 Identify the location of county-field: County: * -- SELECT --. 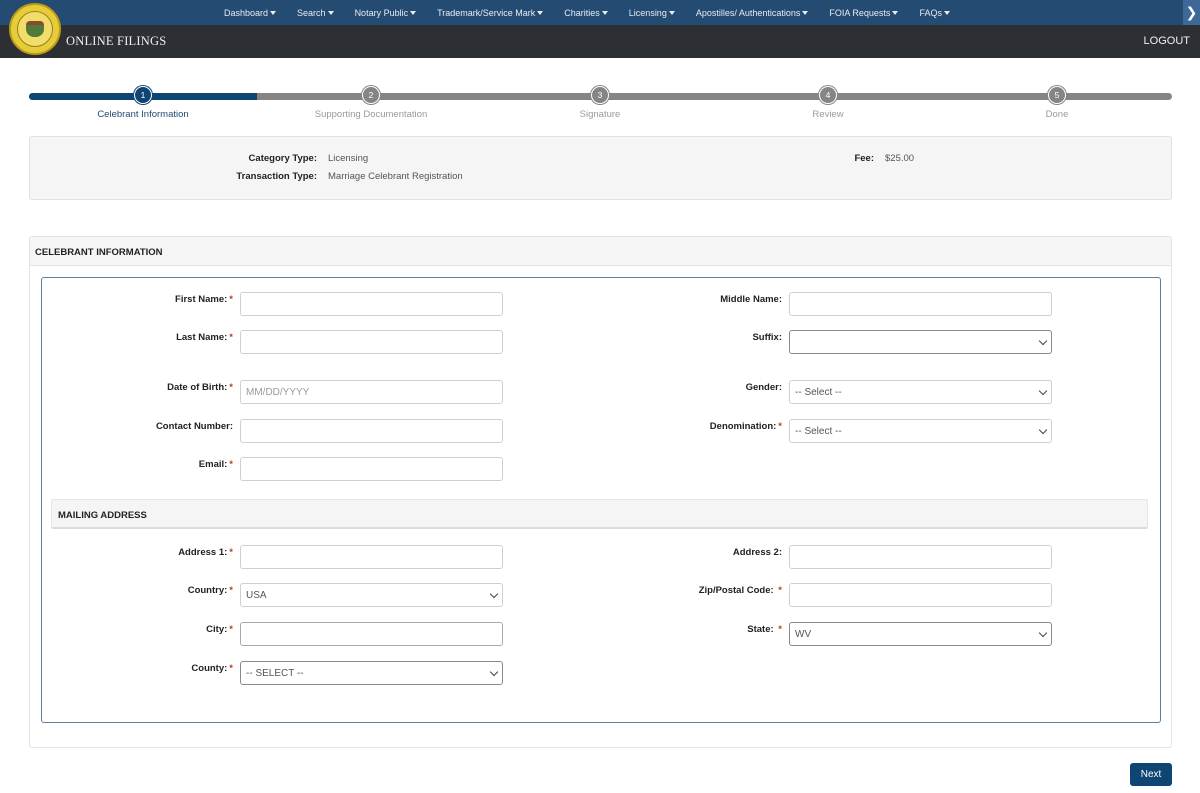
(303, 673).